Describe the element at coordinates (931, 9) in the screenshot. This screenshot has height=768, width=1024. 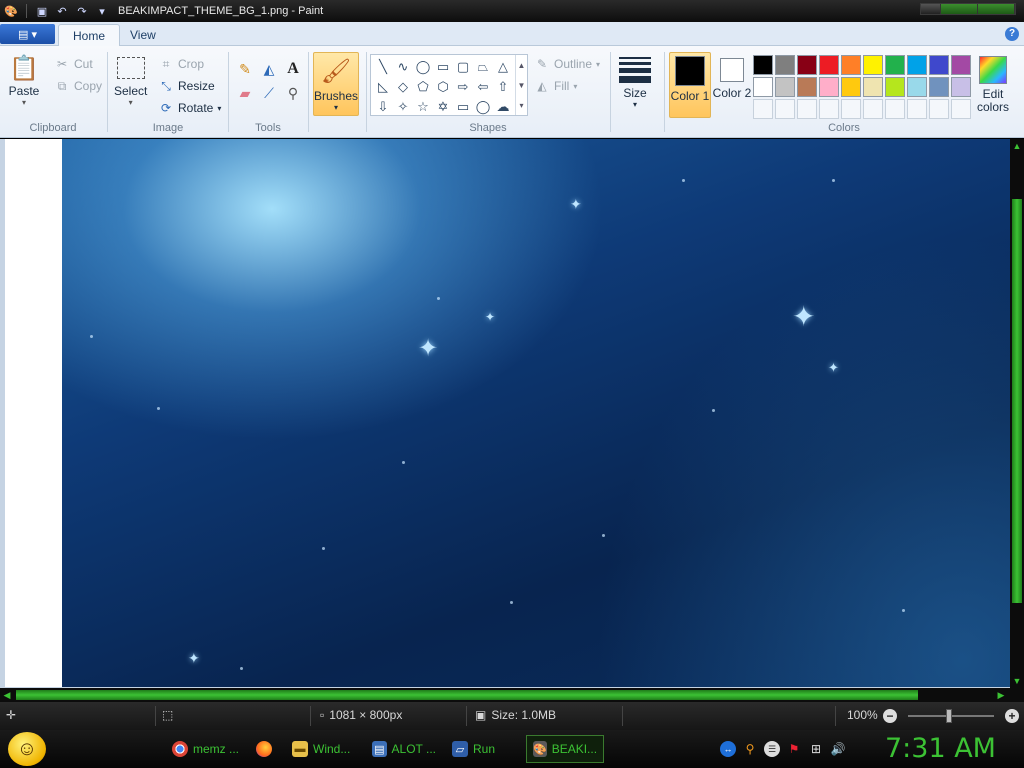
I see `minimize-button` at that location.